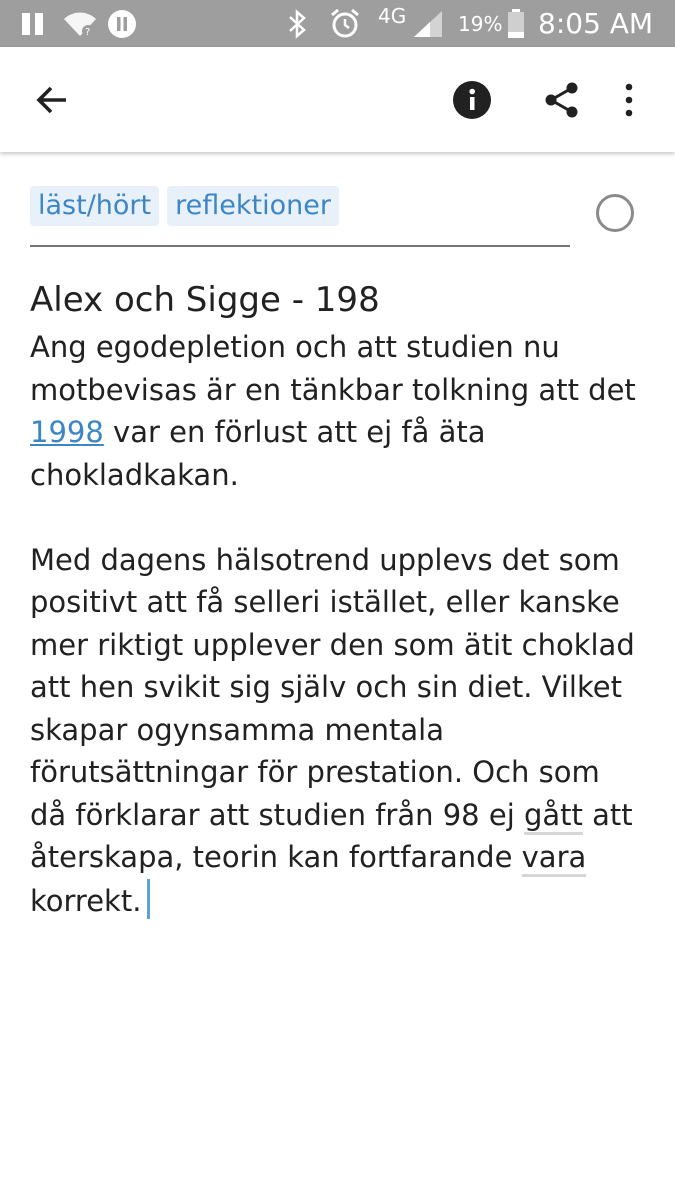 The width and height of the screenshot is (675, 1200). I want to click on share-button, so click(562, 99).